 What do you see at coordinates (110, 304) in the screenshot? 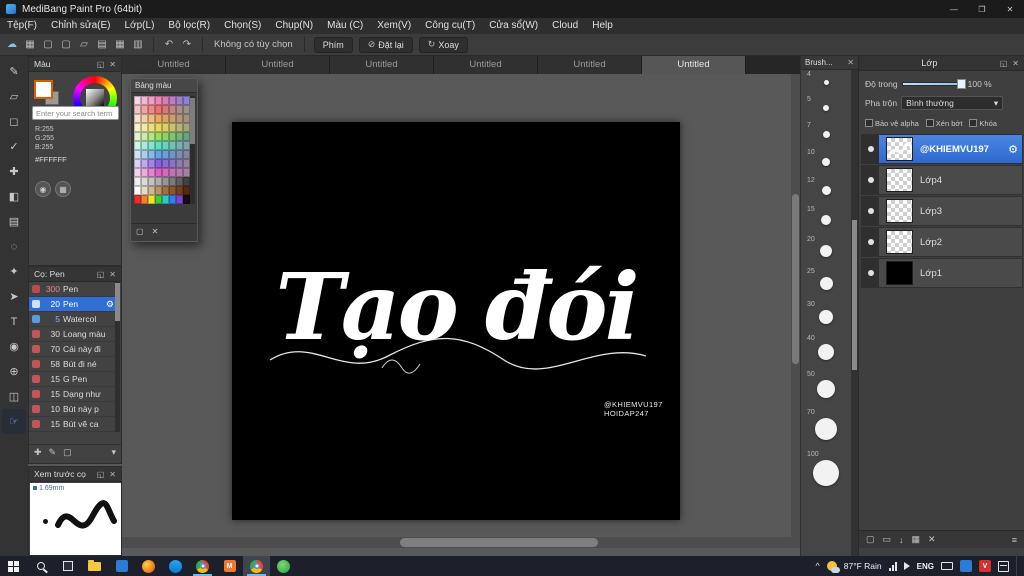
I see `brush-settings-gear-icon: ⚙` at bounding box center [110, 304].